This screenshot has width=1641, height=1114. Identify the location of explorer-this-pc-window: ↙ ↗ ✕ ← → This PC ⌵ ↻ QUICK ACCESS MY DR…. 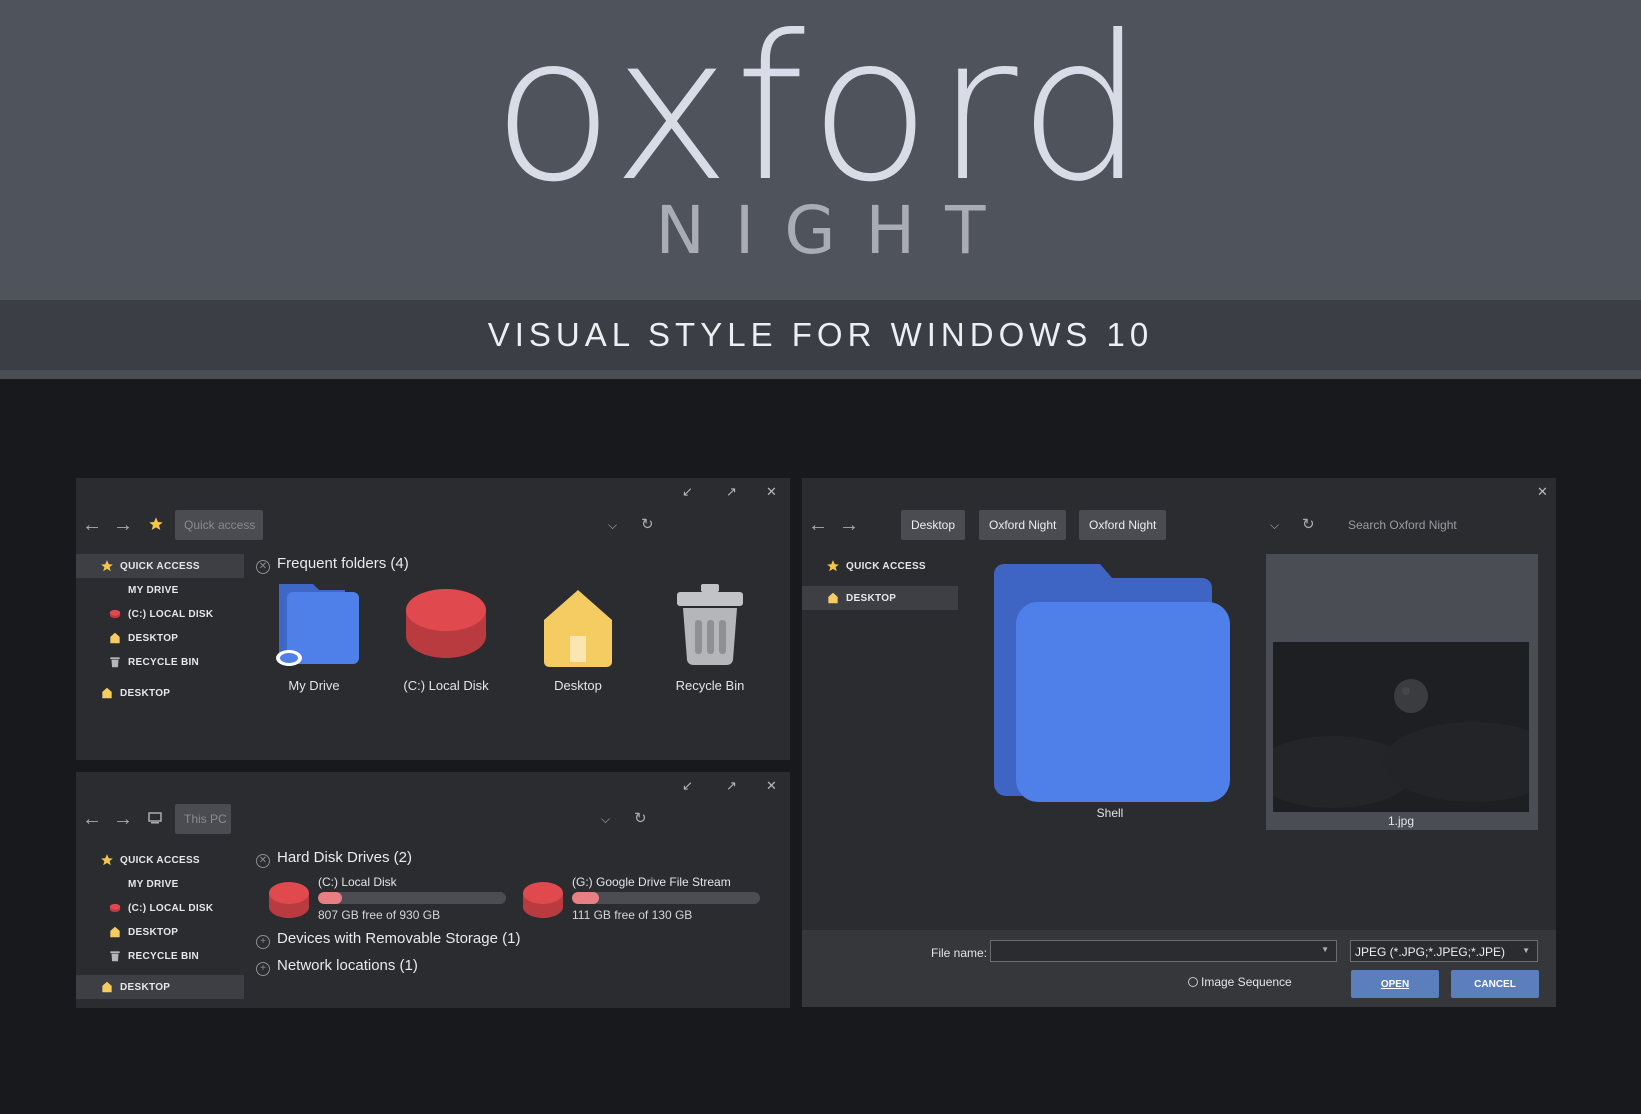
(433, 890).